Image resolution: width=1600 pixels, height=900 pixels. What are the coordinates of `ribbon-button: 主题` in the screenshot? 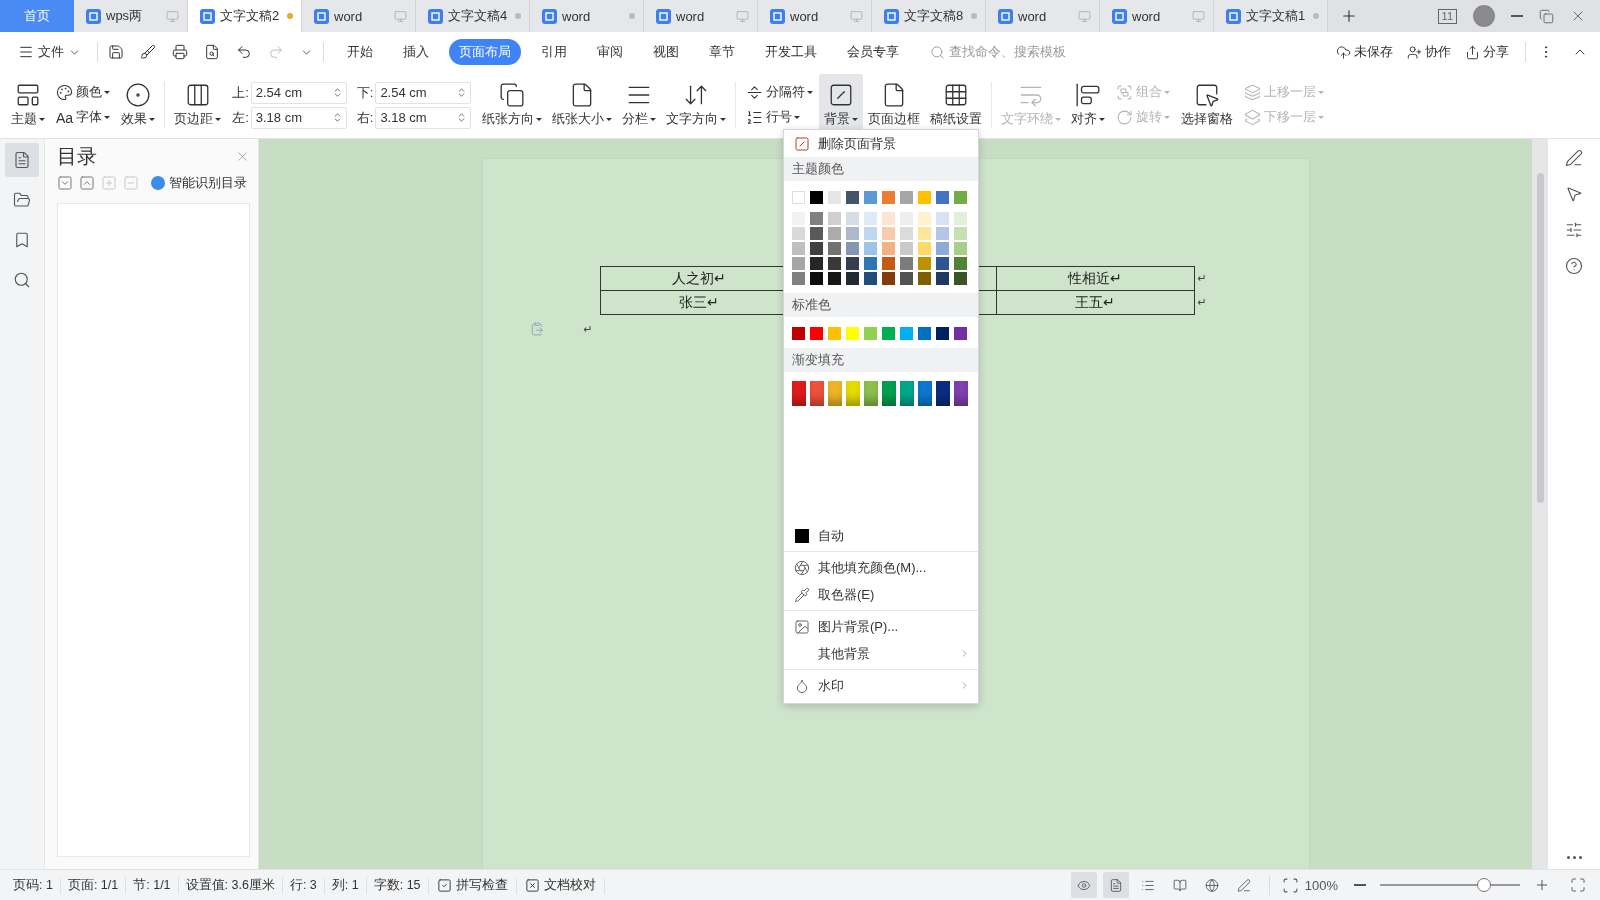 It's located at (28, 105).